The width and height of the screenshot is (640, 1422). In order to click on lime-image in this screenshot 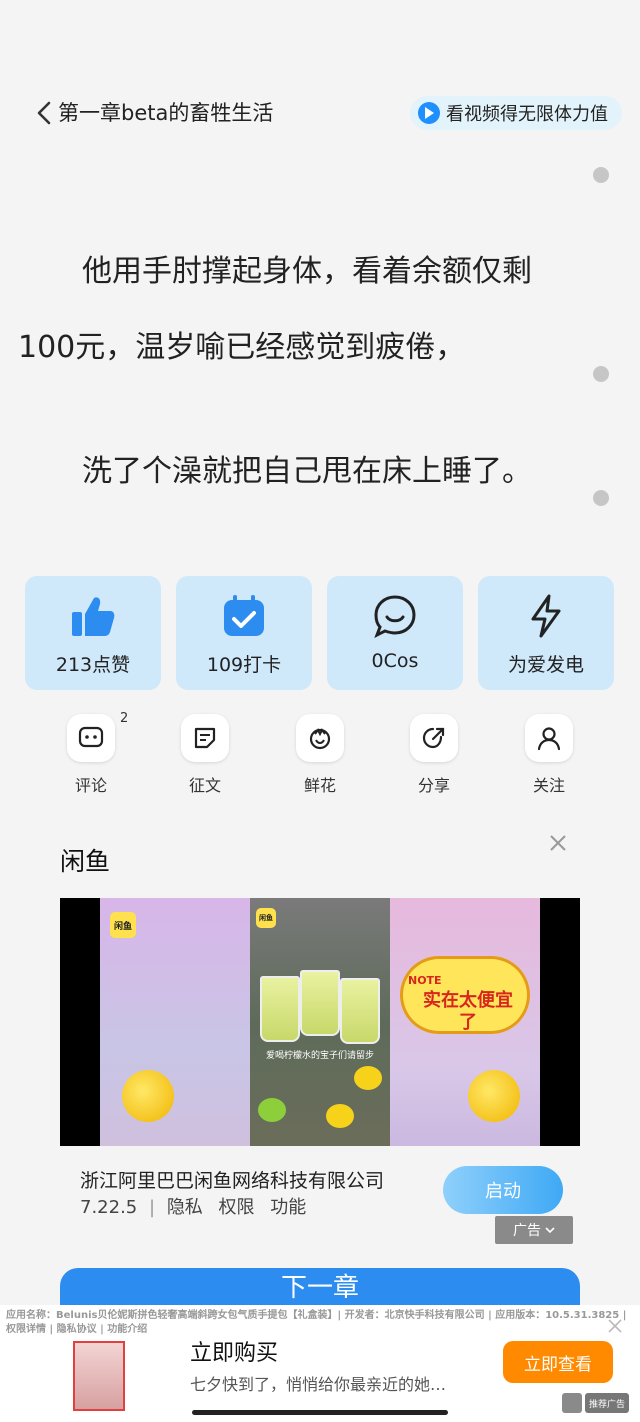, I will do `click(272, 1110)`.